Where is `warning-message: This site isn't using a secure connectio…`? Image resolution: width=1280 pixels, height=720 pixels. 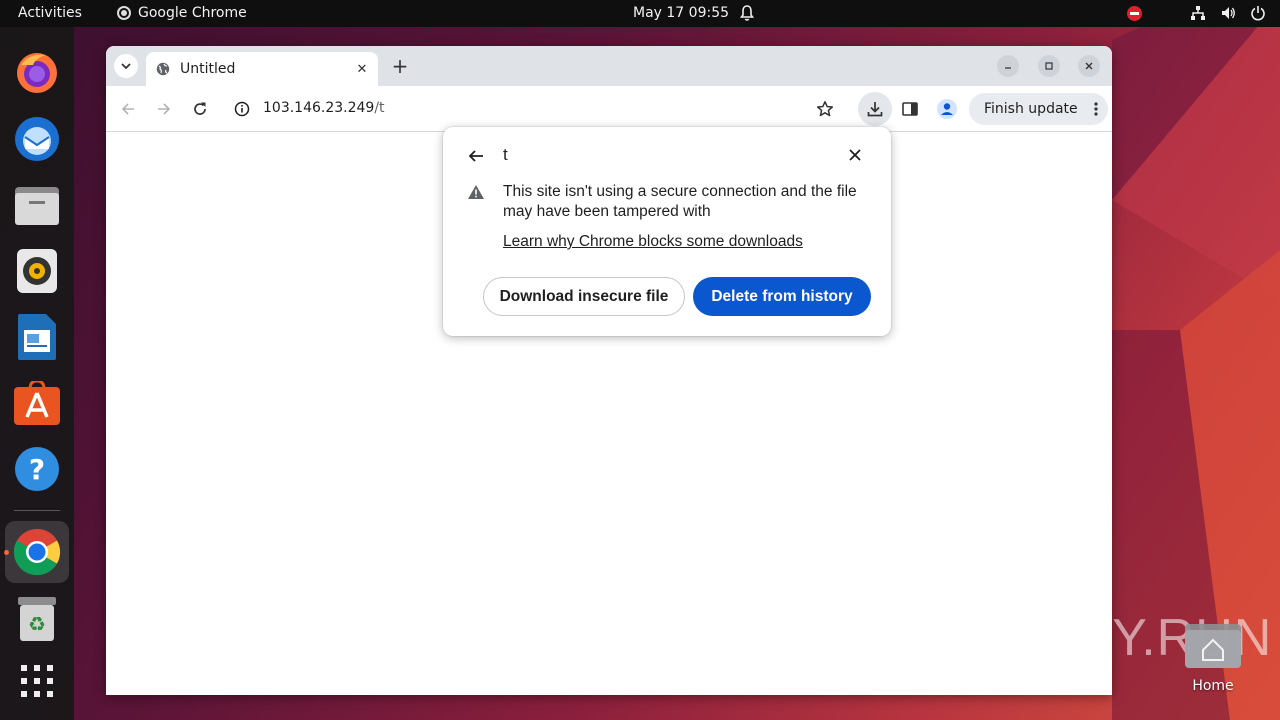
warning-message: This site isn't using a secure connectio… is located at coordinates (680, 201).